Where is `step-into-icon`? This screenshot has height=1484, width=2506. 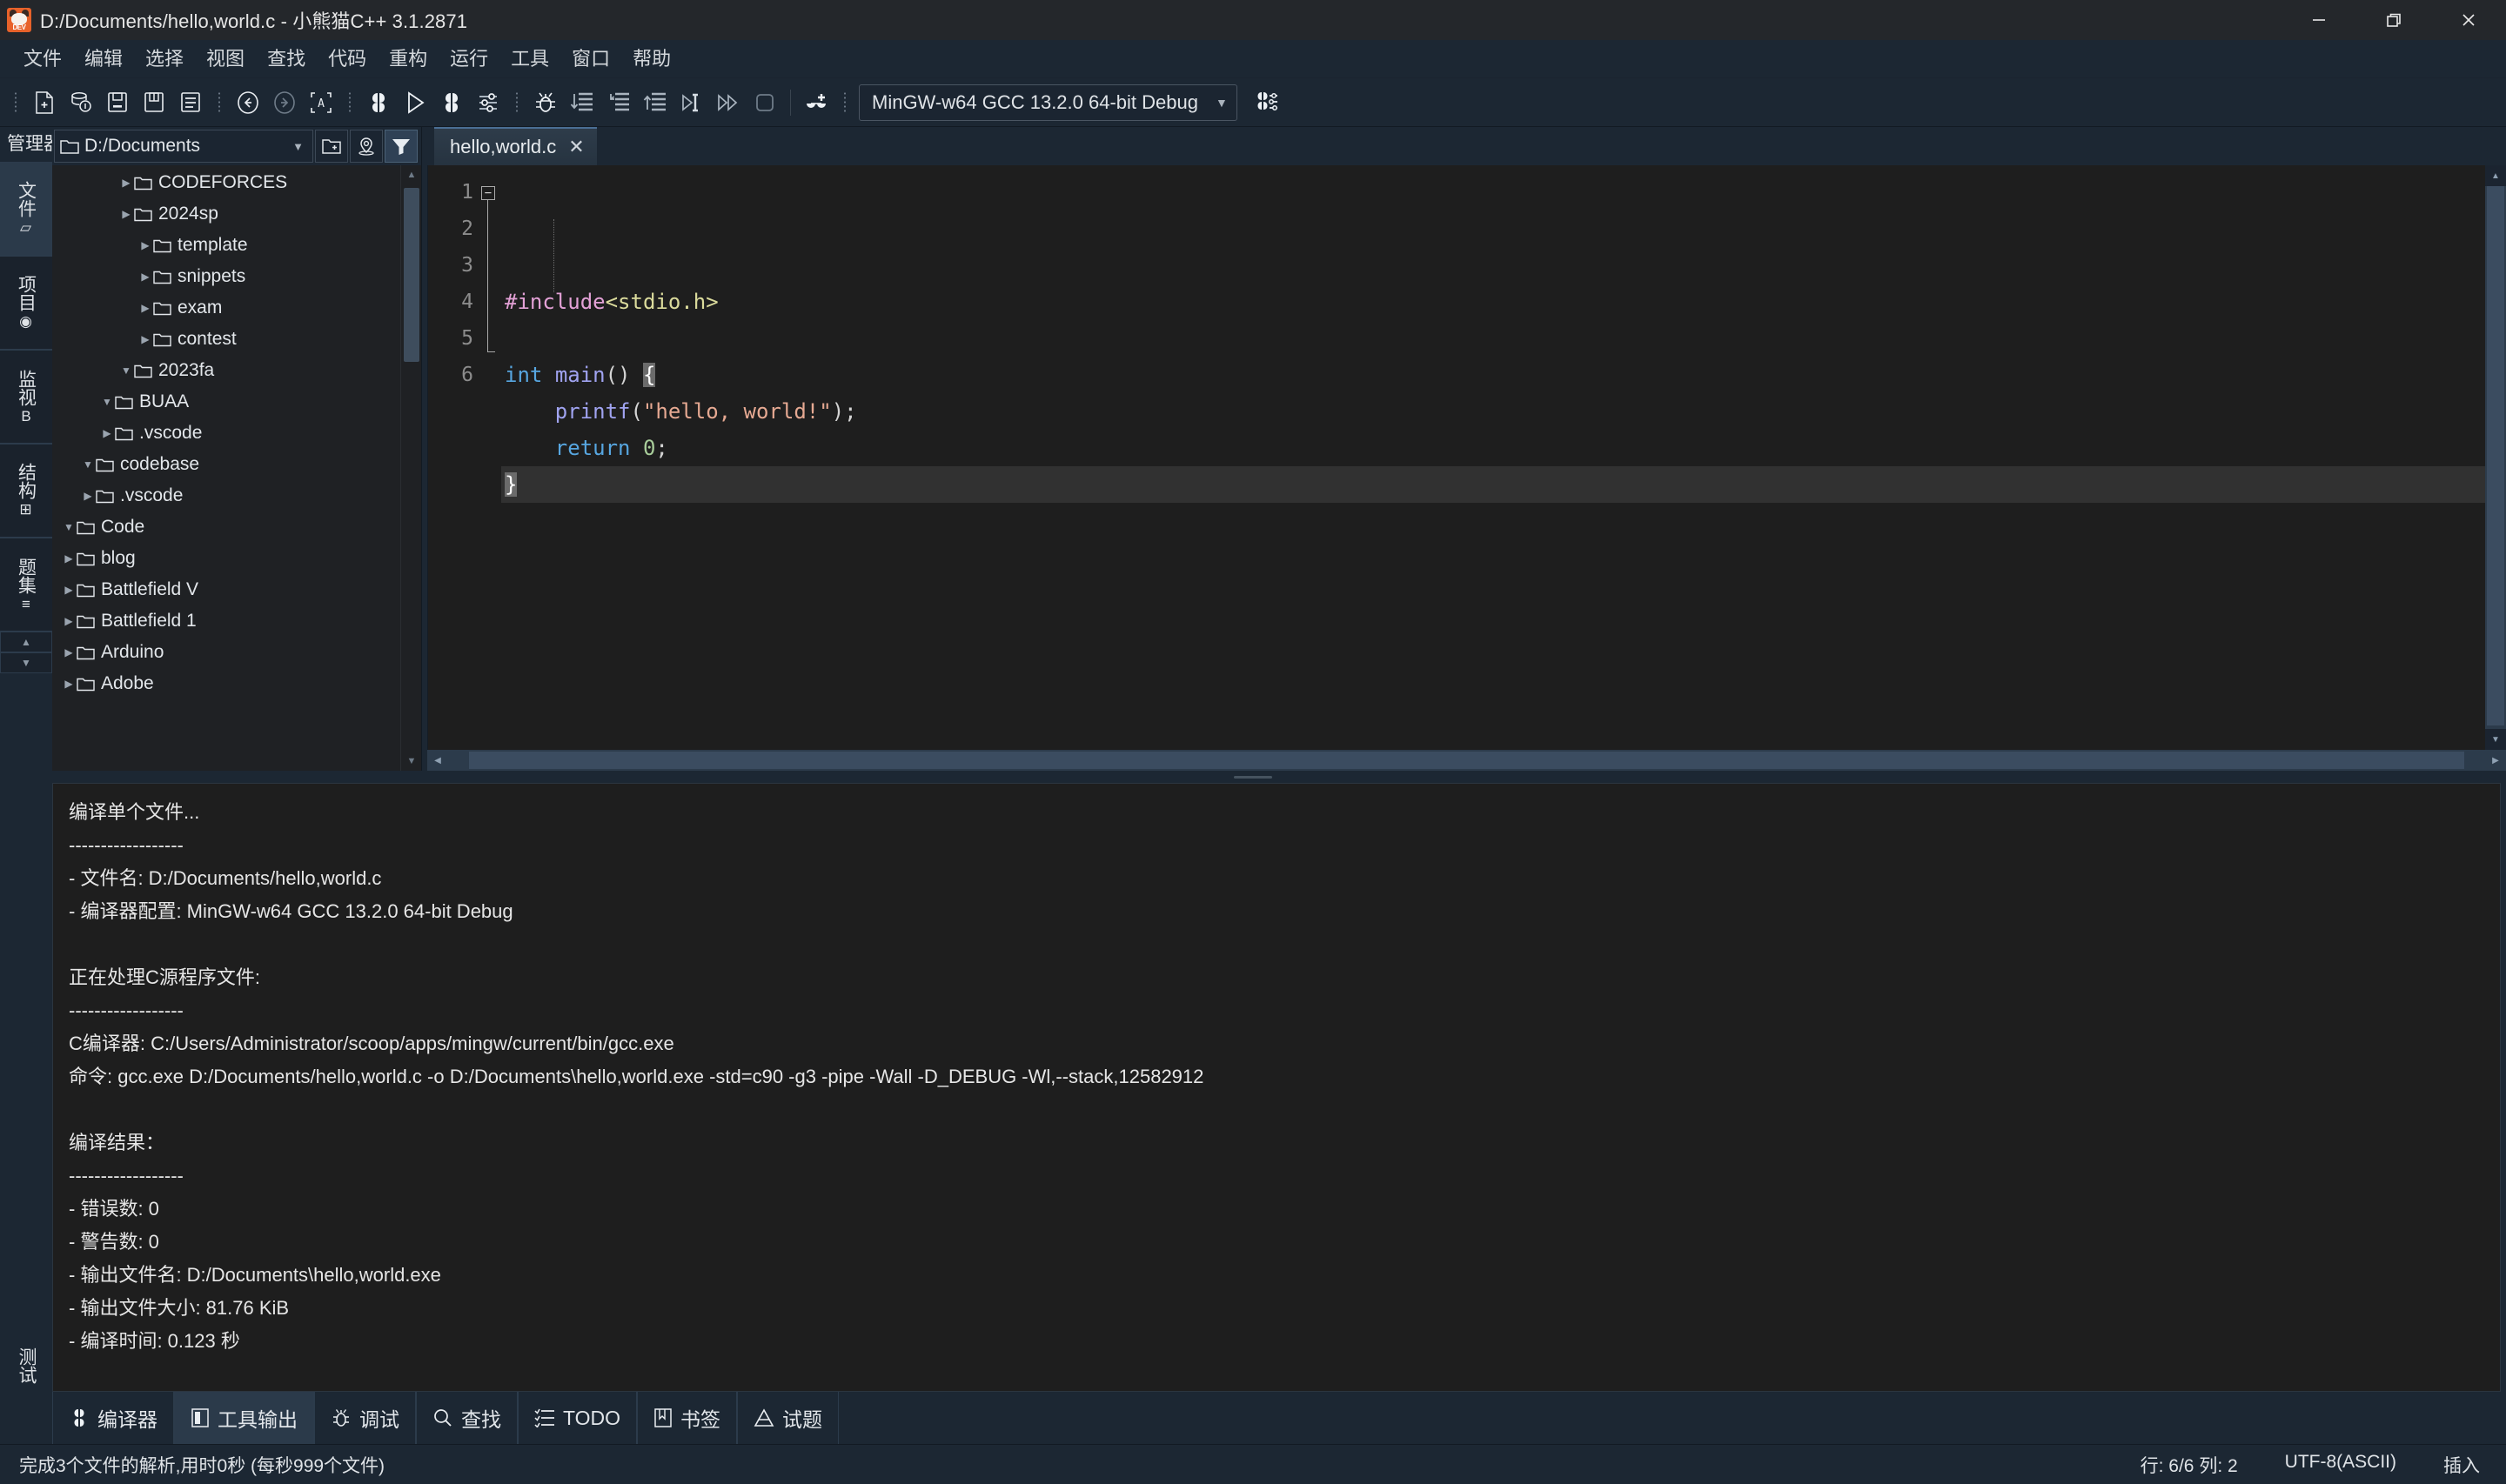 step-into-icon is located at coordinates (618, 102).